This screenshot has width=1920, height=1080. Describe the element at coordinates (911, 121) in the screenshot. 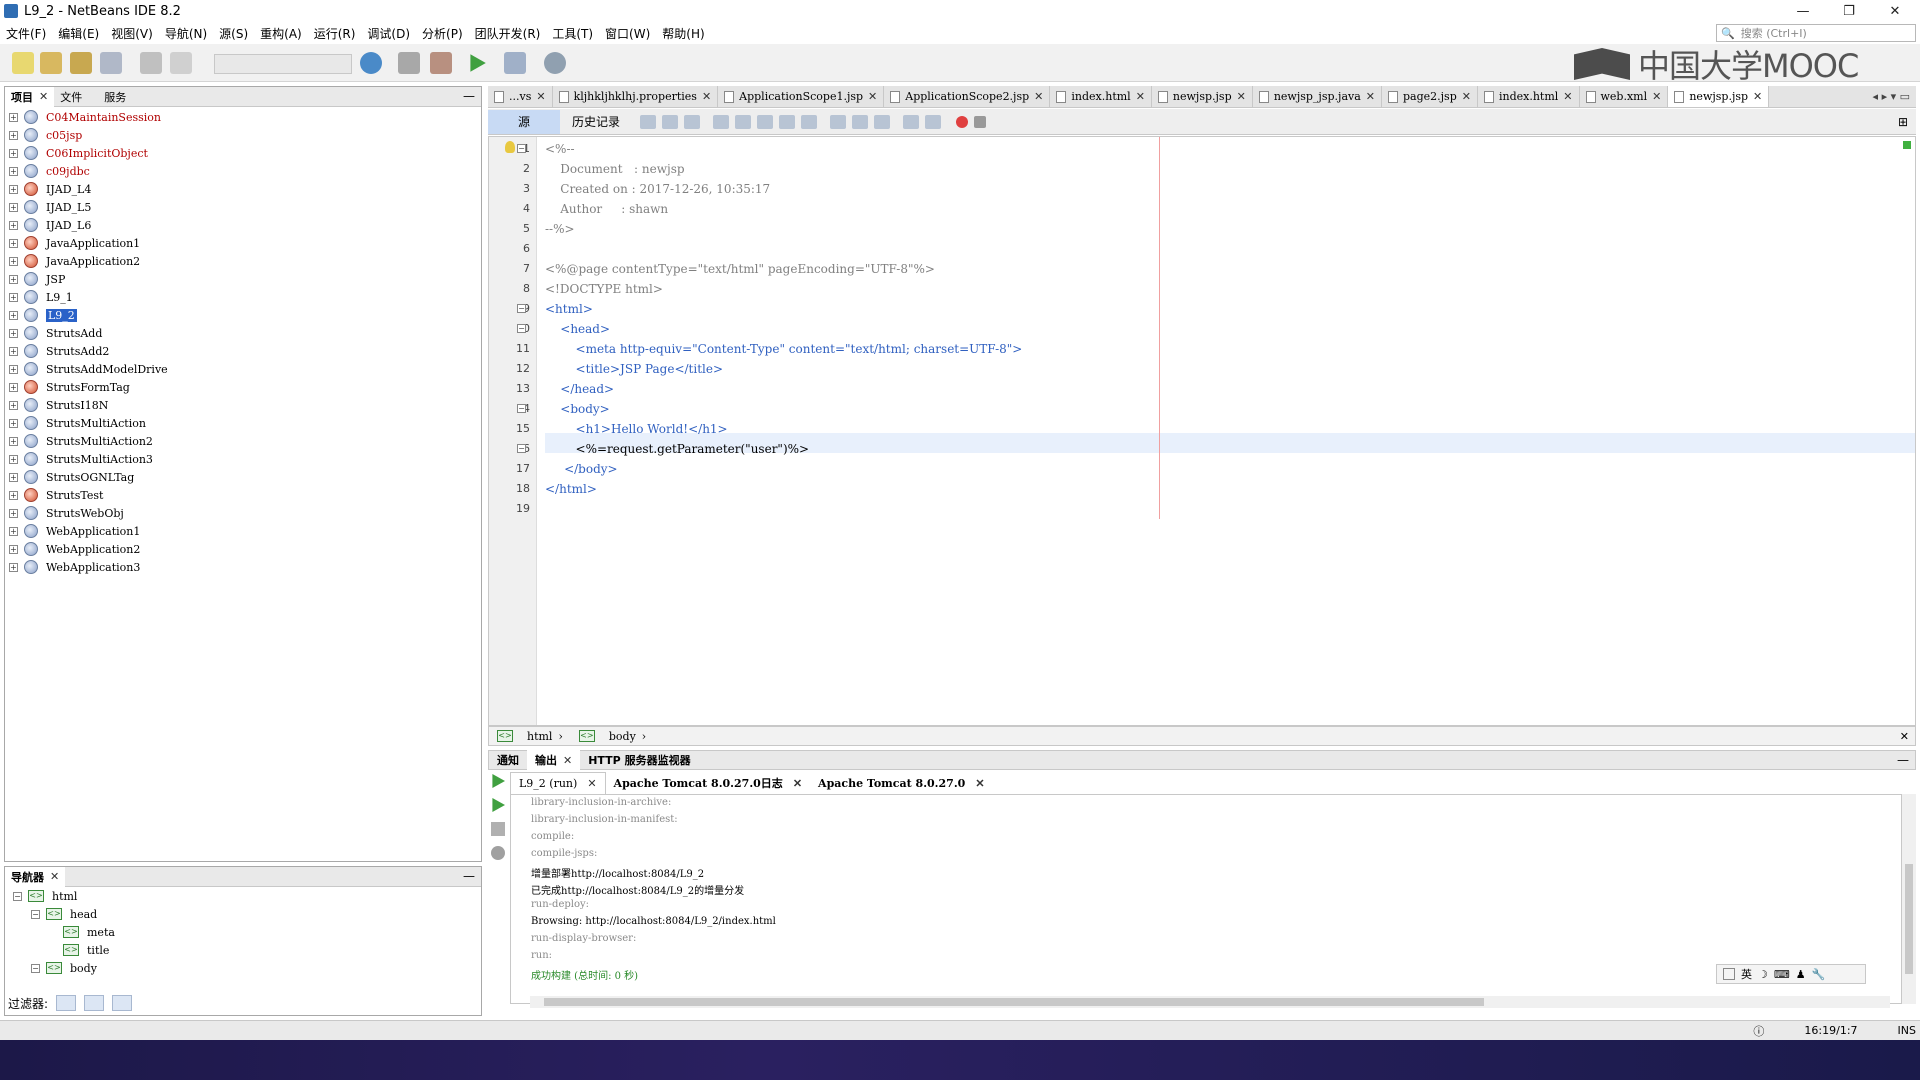

I see `shift-left-icon` at that location.